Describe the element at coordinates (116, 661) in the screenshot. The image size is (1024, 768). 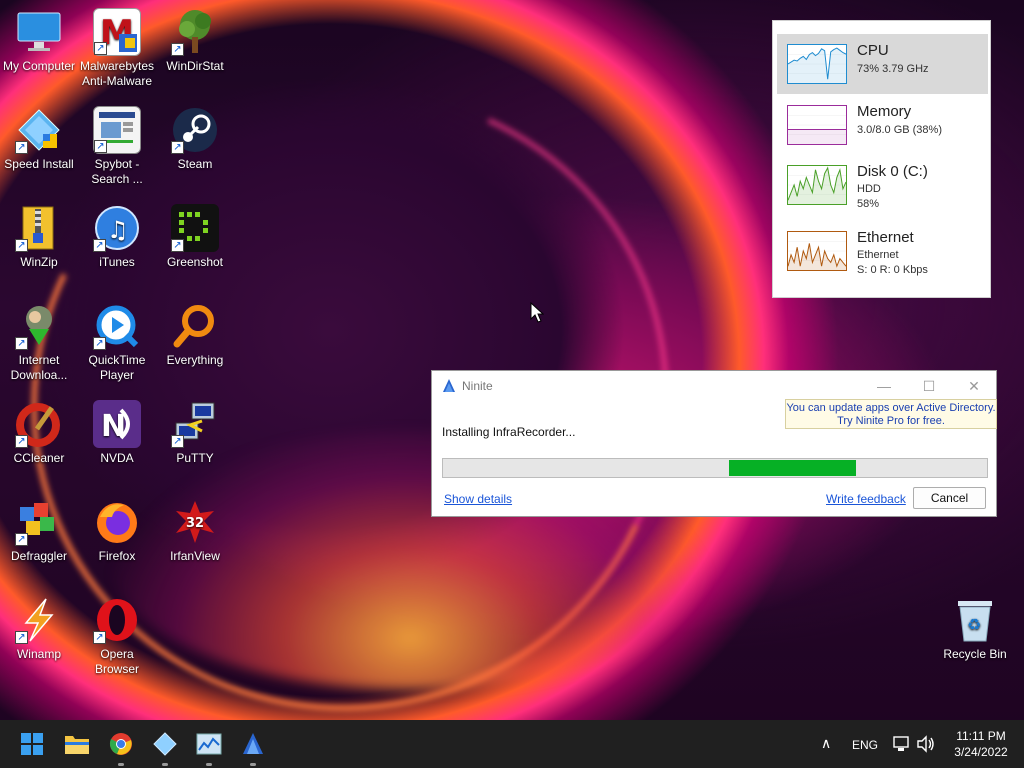
I see `icon-label: Opera Browser` at that location.